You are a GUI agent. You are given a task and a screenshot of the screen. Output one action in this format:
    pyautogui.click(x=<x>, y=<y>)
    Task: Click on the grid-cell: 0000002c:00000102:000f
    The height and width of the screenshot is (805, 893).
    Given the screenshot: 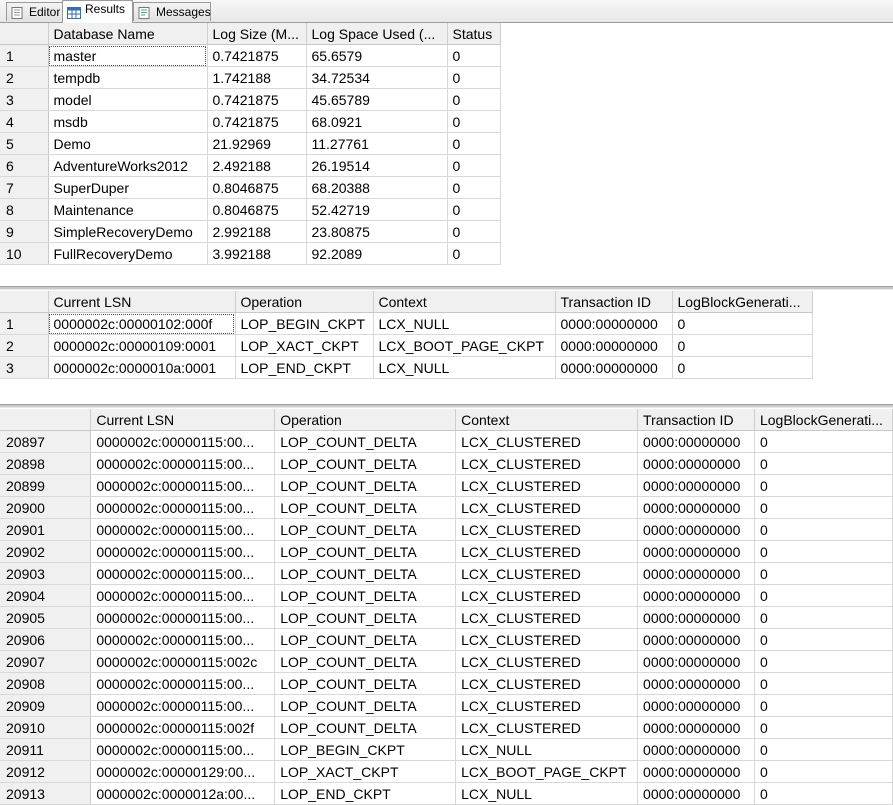 What is the action you would take?
    pyautogui.click(x=142, y=323)
    